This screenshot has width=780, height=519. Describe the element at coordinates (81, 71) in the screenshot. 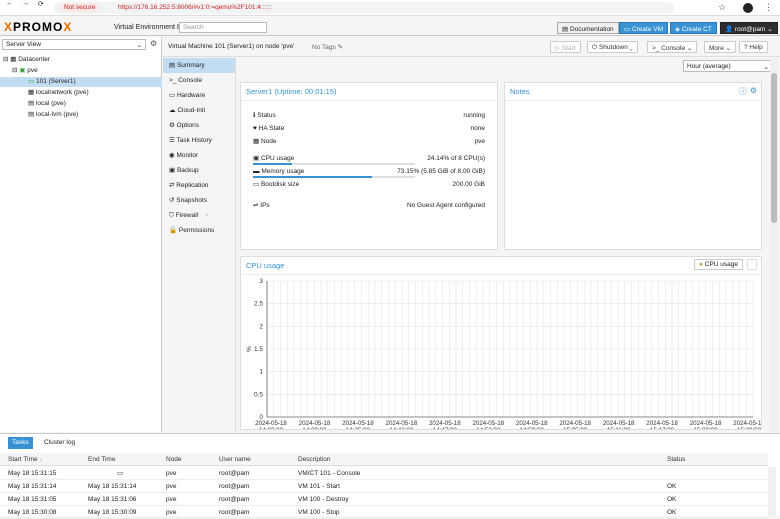

I see `tree-item-pve: ⊟ ▣ pve` at that location.